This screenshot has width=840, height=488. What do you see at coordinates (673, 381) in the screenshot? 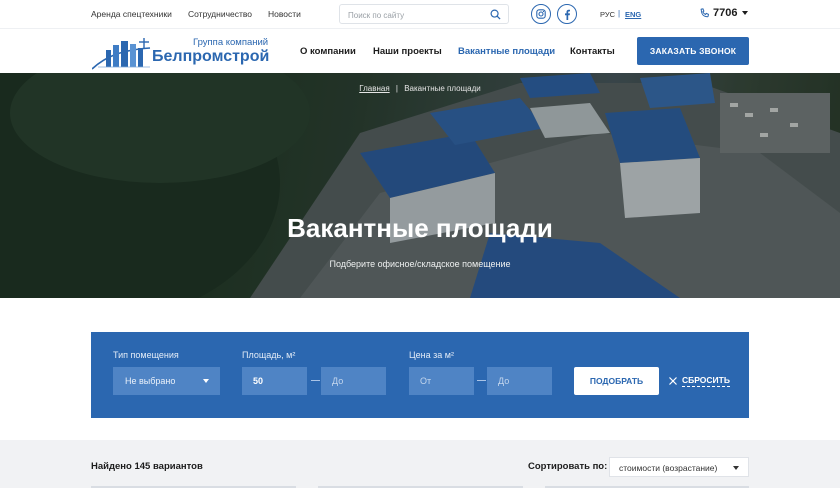
I see `close-icon` at bounding box center [673, 381].